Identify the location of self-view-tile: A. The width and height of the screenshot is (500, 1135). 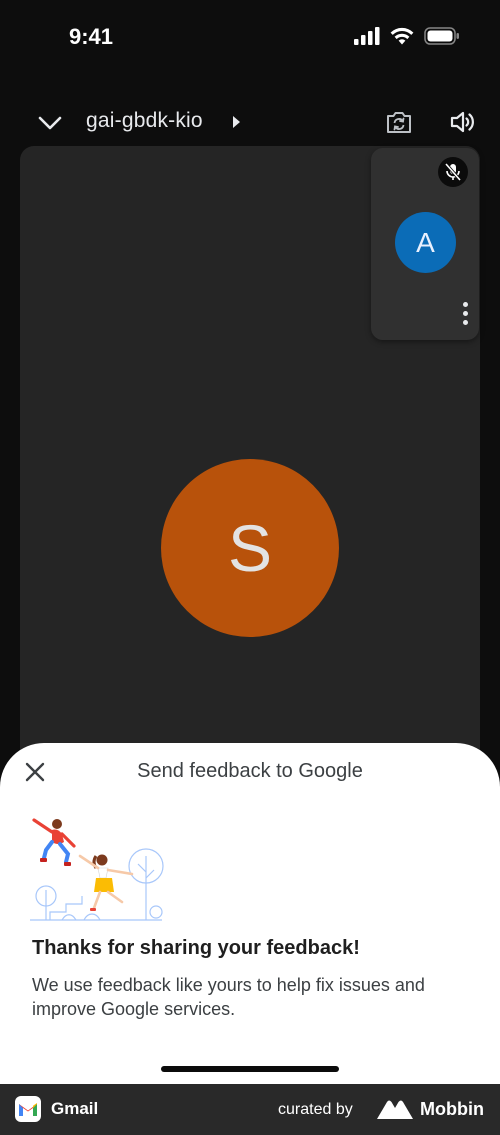
(425, 244).